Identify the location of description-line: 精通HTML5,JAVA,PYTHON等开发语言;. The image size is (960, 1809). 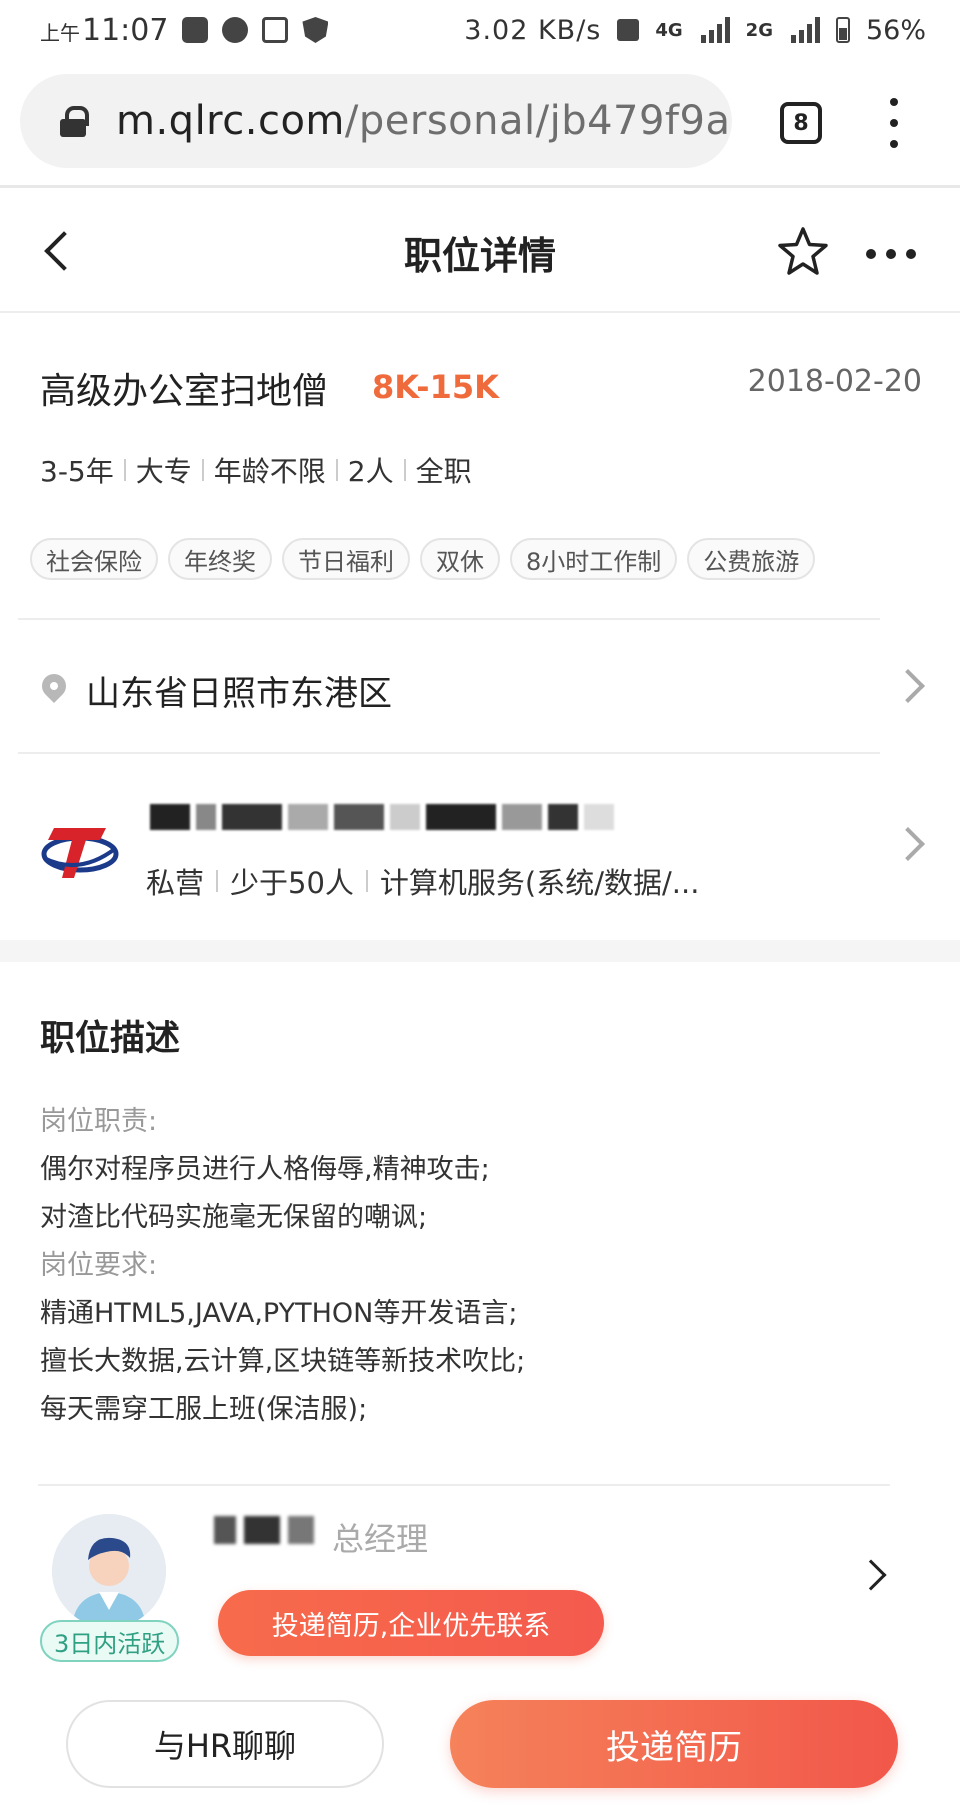
(279, 1313).